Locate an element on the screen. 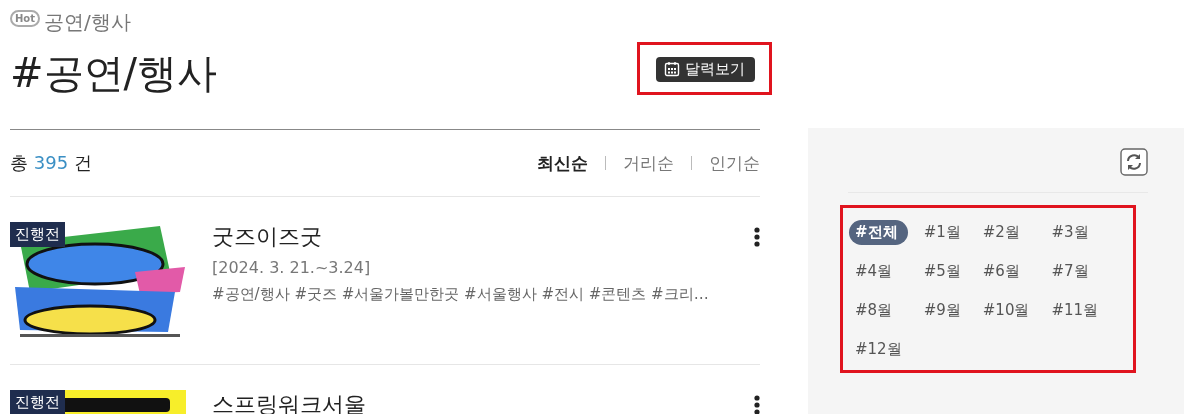 The height and width of the screenshot is (414, 1184). total-count: 총 395 건 is located at coordinates (51, 163).